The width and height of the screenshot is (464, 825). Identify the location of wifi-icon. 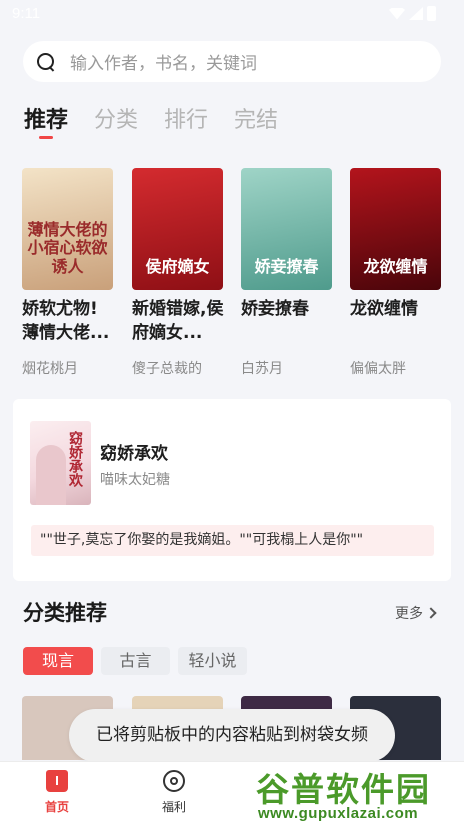
(397, 13).